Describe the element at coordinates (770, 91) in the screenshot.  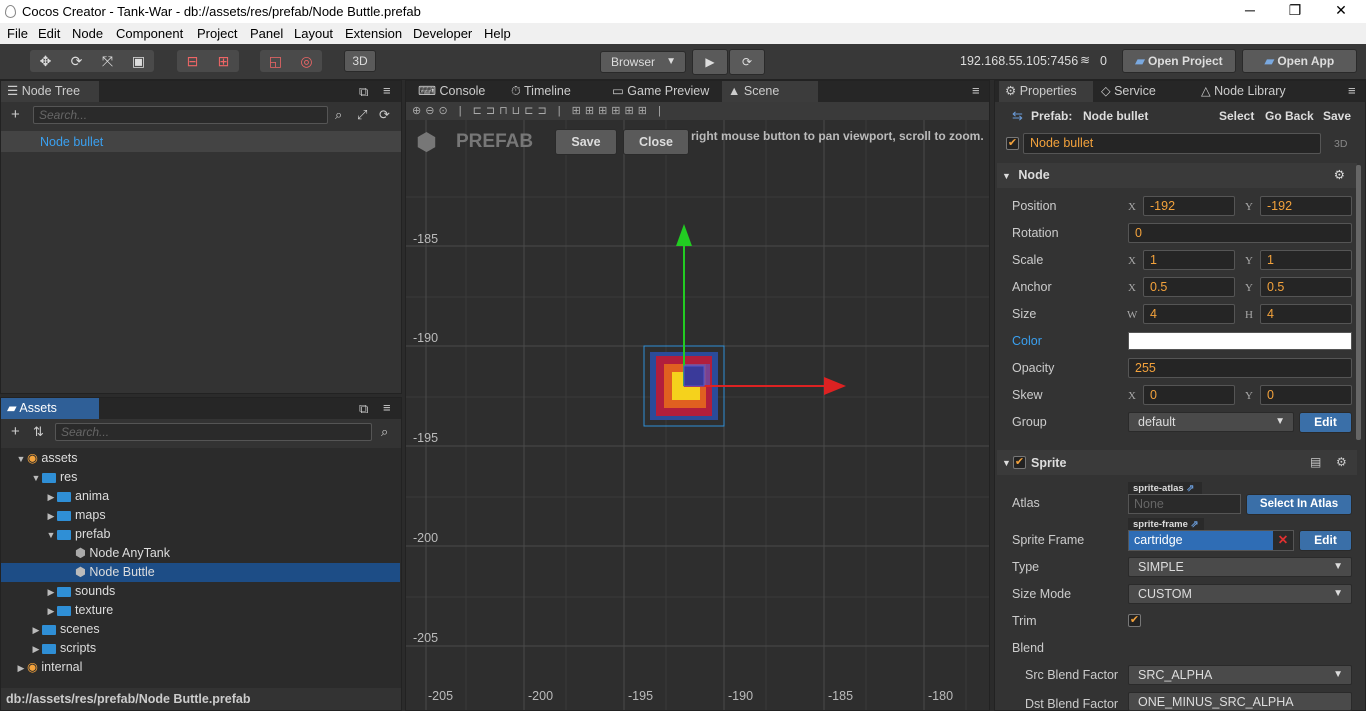
I see `tab-scene: ▲ Scene` at that location.